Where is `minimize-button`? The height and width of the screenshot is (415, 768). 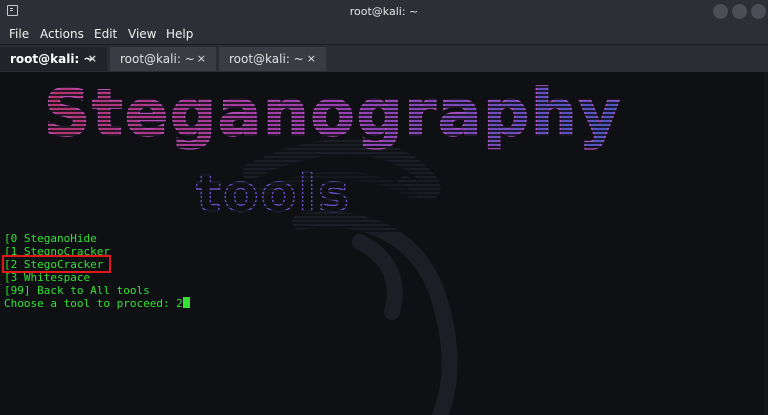 minimize-button is located at coordinates (720, 11).